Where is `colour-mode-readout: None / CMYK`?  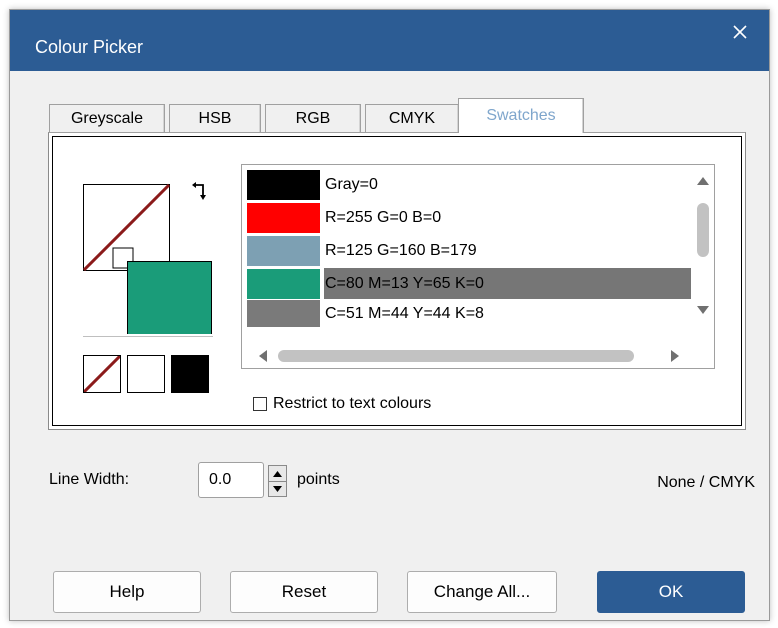
colour-mode-readout: None / CMYK is located at coordinates (706, 482).